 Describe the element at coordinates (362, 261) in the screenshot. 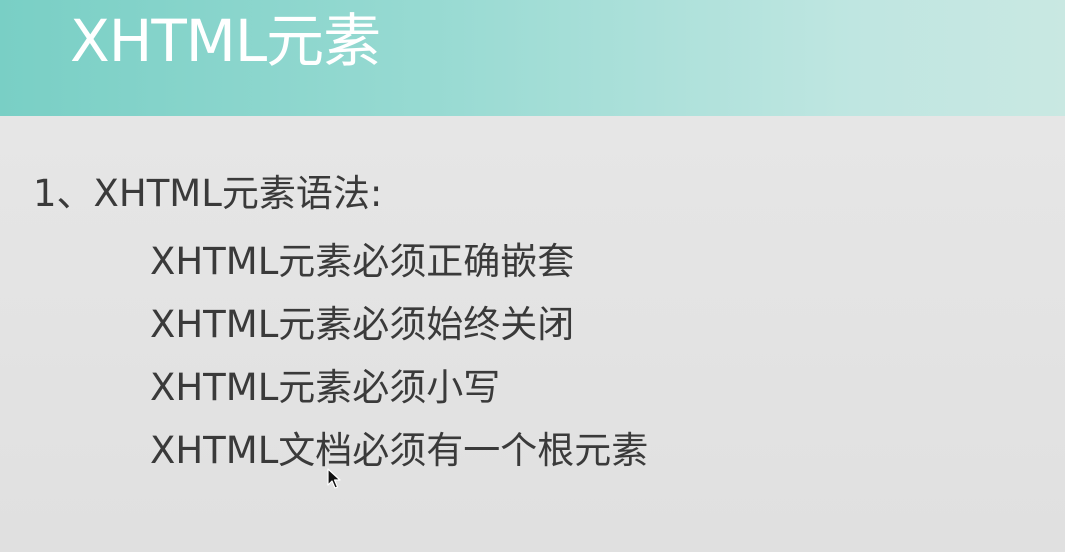

I see `rule-item-nesting: XHTML元素必须正确嵌套` at that location.